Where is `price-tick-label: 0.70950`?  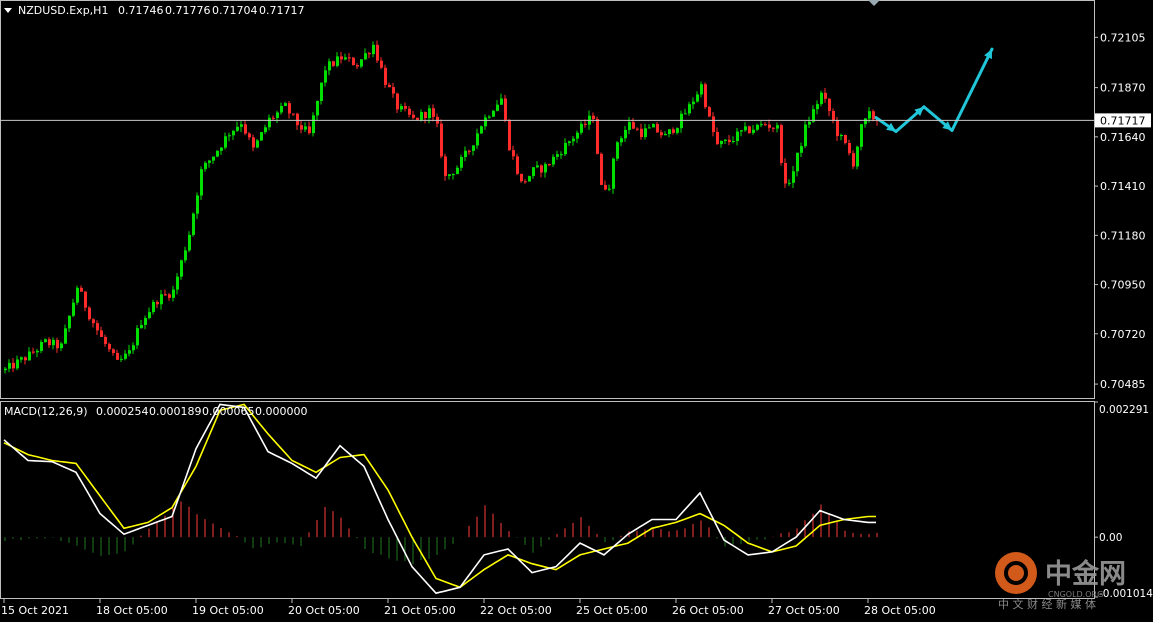 price-tick-label: 0.70950 is located at coordinates (1123, 285).